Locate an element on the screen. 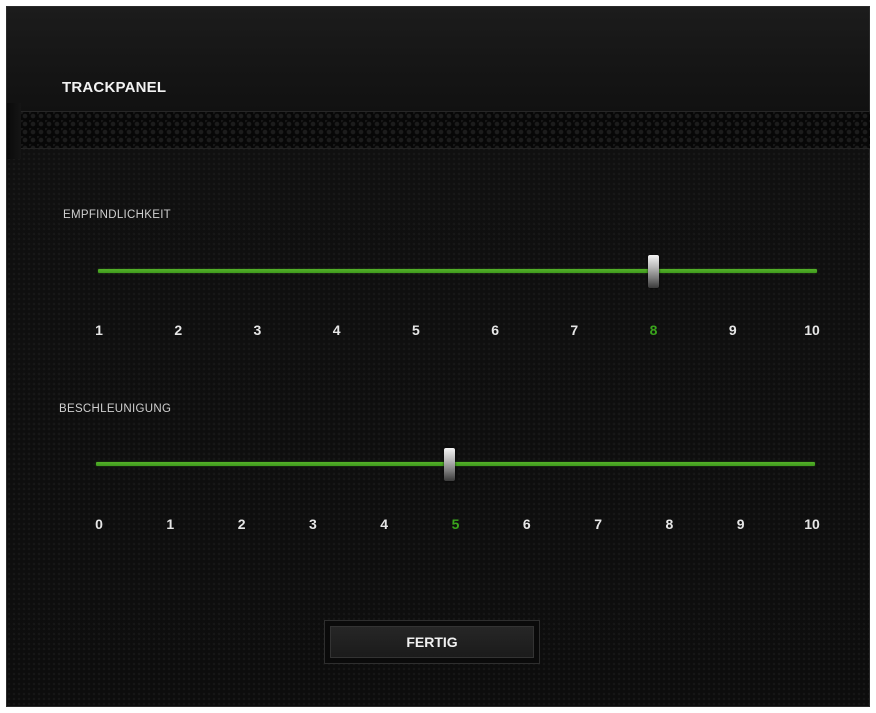 The image size is (876, 713). acceleration-tick-labels: 0 1 2 3 4 5 6 7 8 9 10 is located at coordinates (455, 526).